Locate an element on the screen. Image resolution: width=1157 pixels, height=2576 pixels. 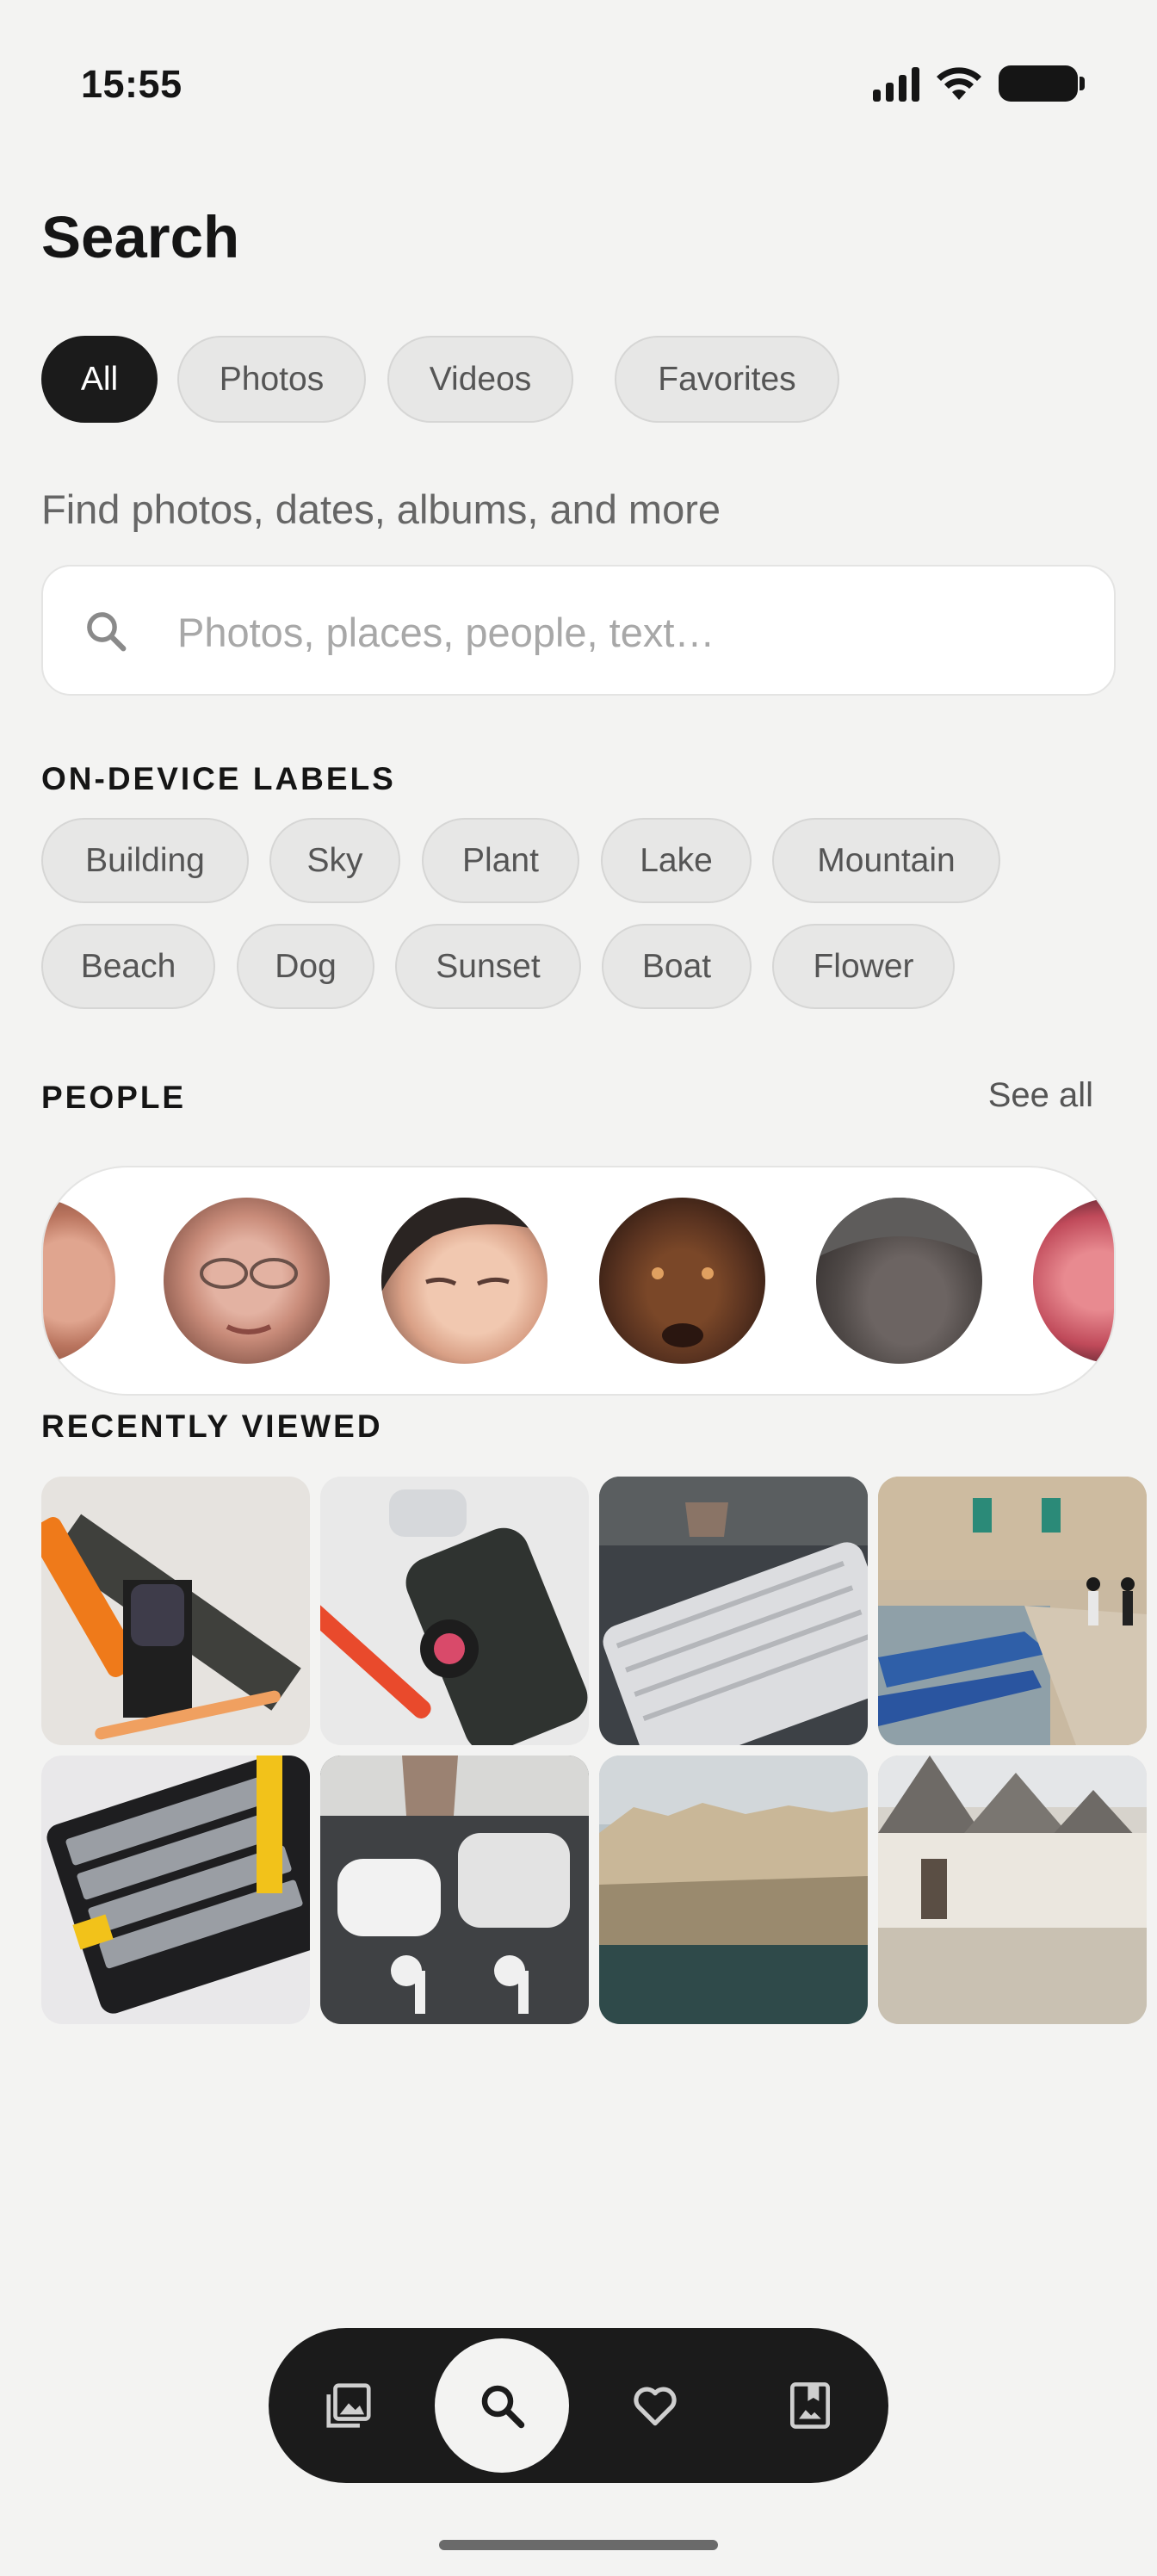
label-chip: Mountain is located at coordinates (886, 860).